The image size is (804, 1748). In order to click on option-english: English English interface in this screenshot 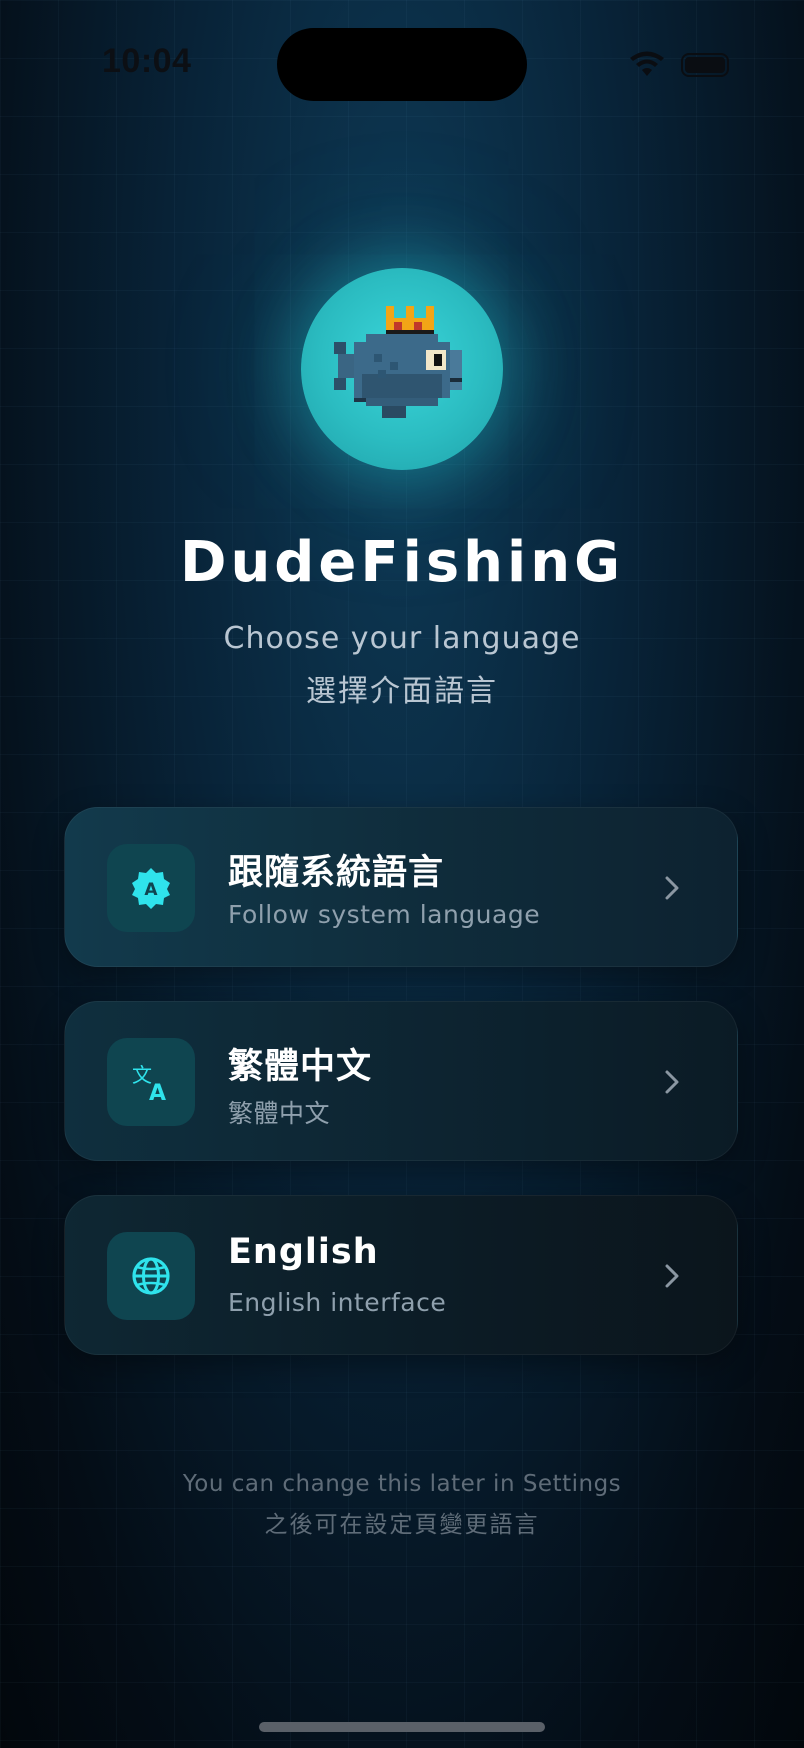, I will do `click(401, 1275)`.